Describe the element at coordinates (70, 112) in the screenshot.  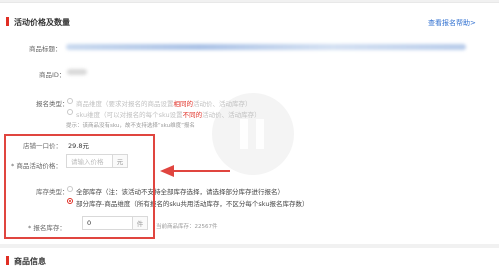
I see `signup-type-sku-radio` at that location.